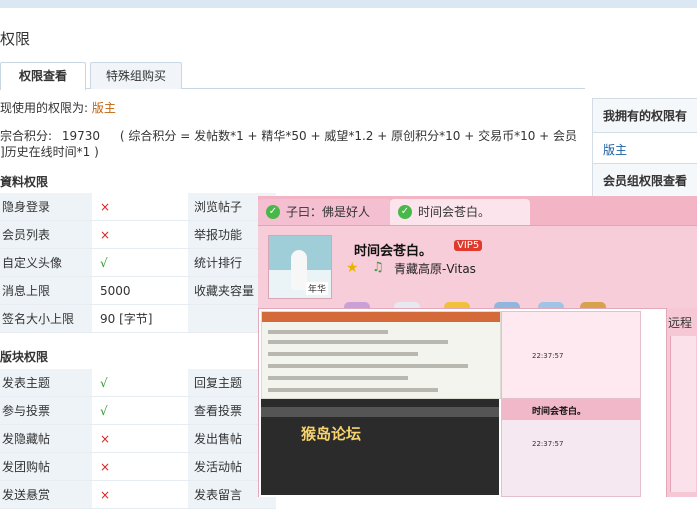 The image size is (697, 509). I want to click on section-board-permission: 版块权限, so click(24, 357).